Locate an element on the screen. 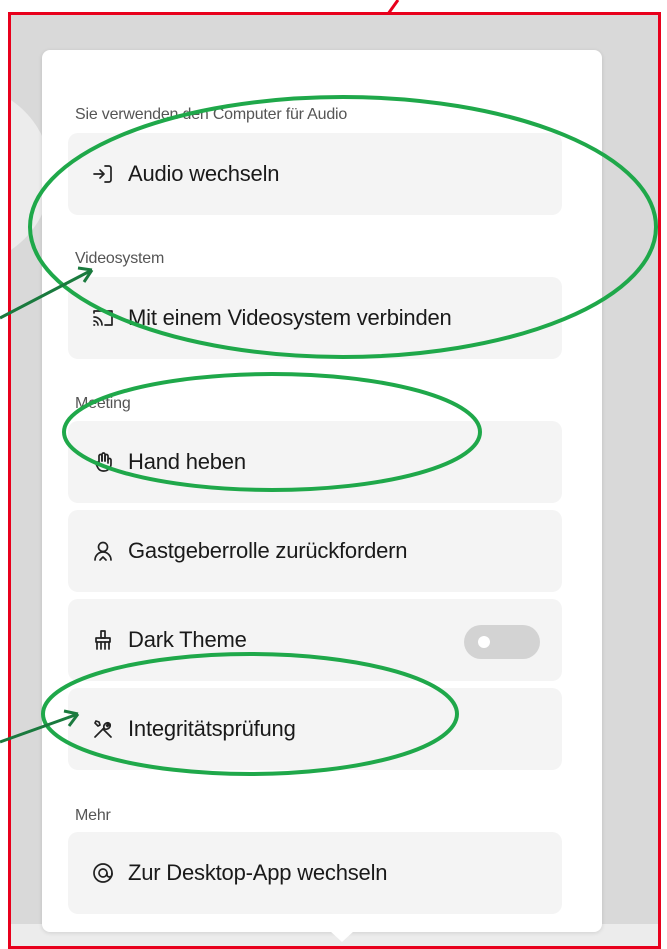 The height and width of the screenshot is (949, 667). toggle-knob is located at coordinates (484, 642).